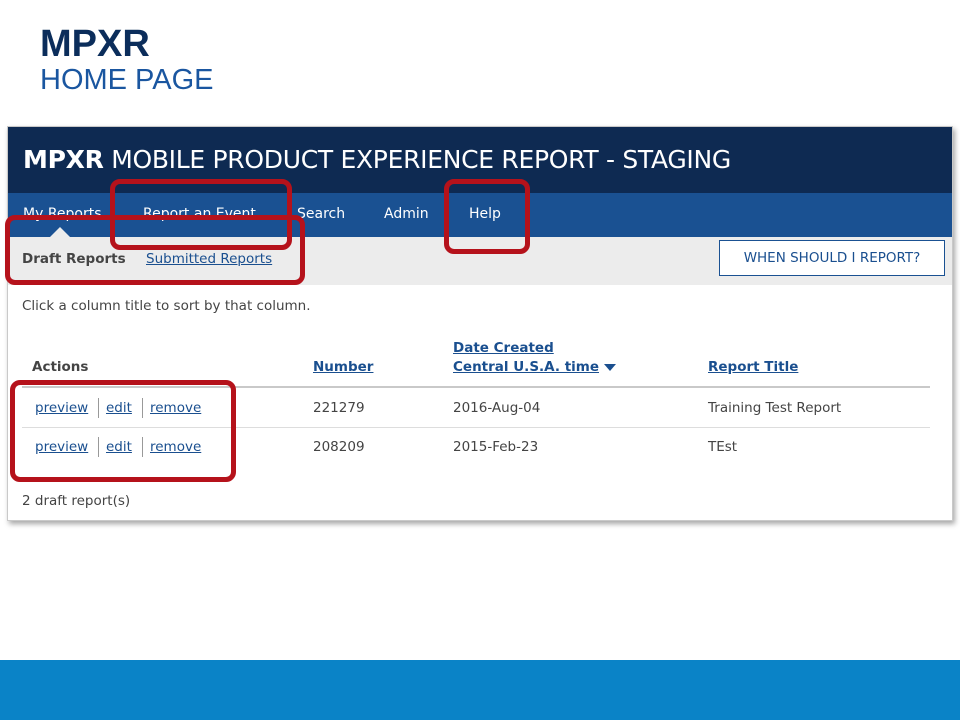 Image resolution: width=960 pixels, height=720 pixels. What do you see at coordinates (406, 214) in the screenshot?
I see `nav-admin: Admin` at bounding box center [406, 214].